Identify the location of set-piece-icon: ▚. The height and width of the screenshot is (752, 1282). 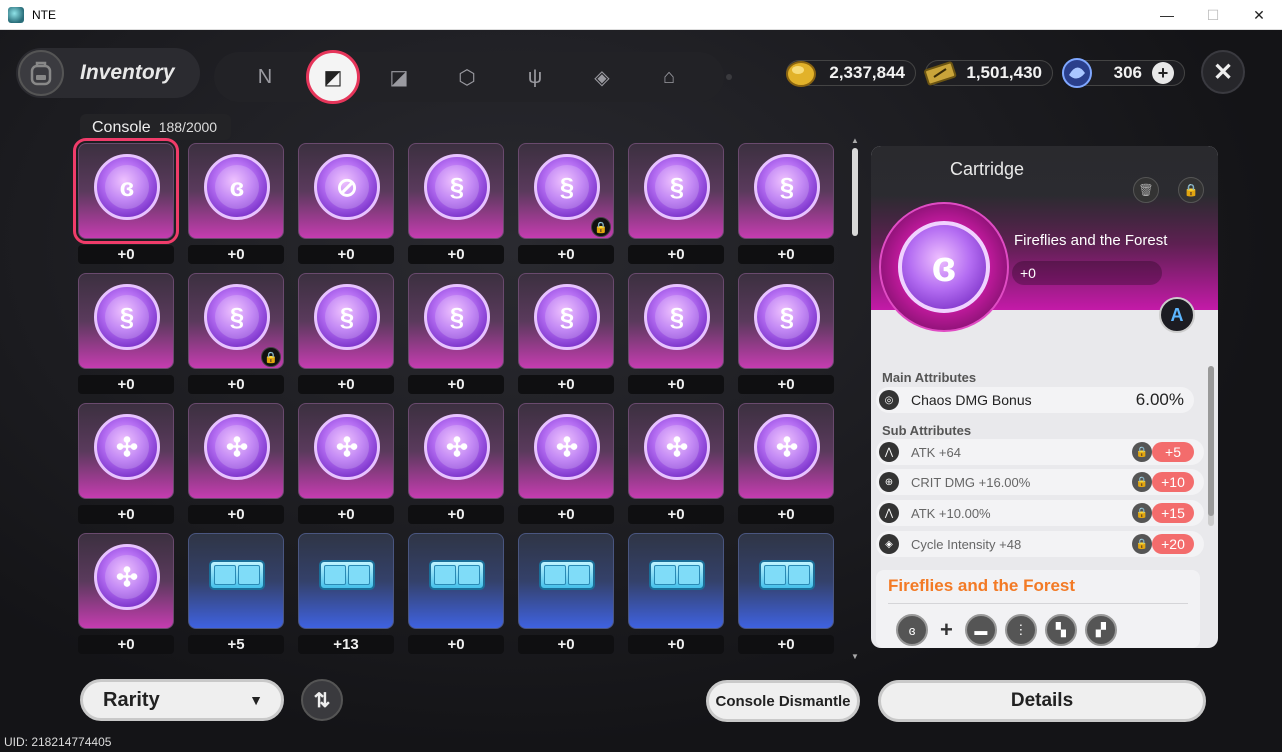
(1060, 630).